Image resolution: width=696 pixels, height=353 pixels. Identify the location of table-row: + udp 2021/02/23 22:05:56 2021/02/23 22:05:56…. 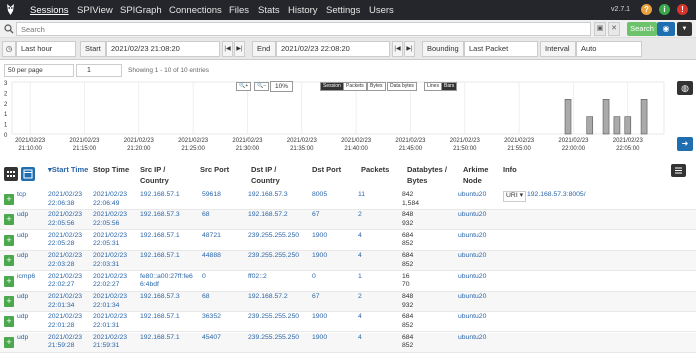
(348, 220).